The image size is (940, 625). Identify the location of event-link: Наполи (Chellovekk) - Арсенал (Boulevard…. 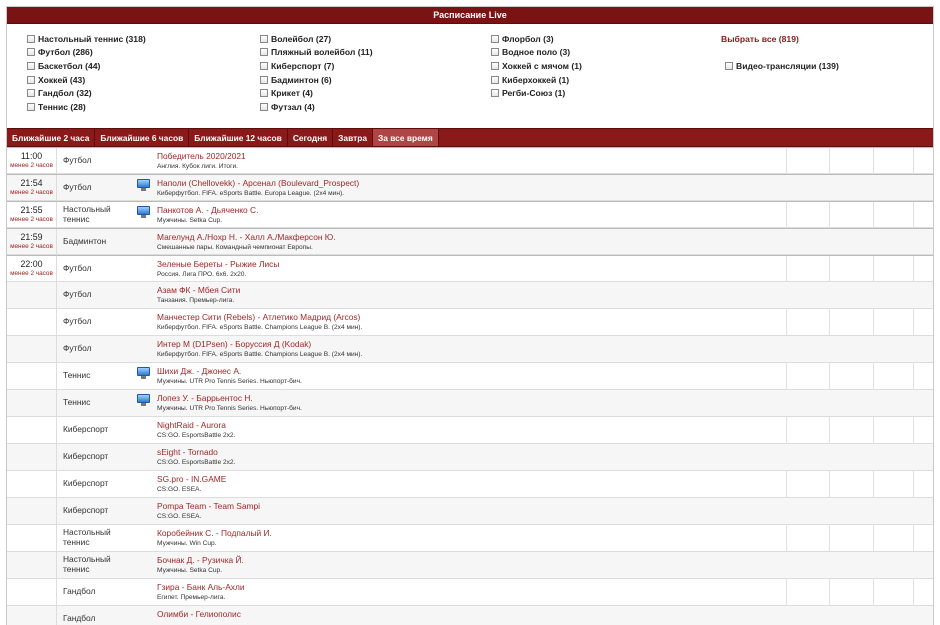
(545, 183).